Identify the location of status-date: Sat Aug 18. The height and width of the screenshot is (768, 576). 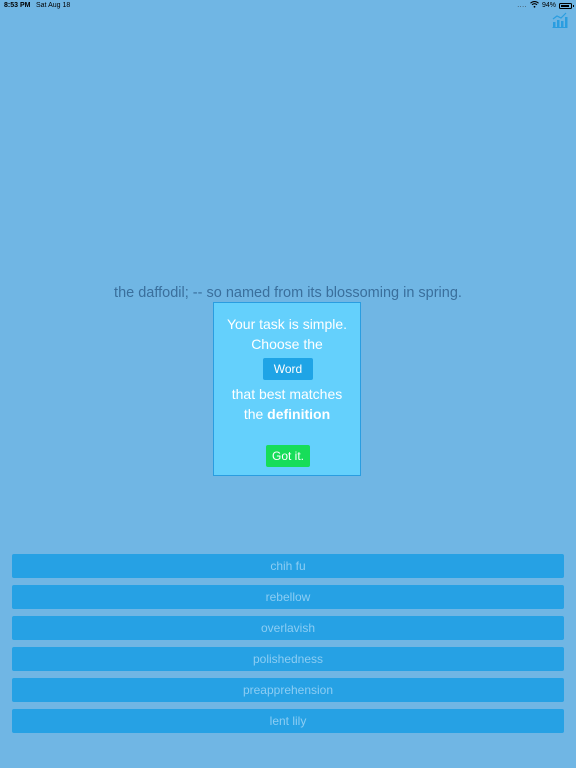
(53, 5).